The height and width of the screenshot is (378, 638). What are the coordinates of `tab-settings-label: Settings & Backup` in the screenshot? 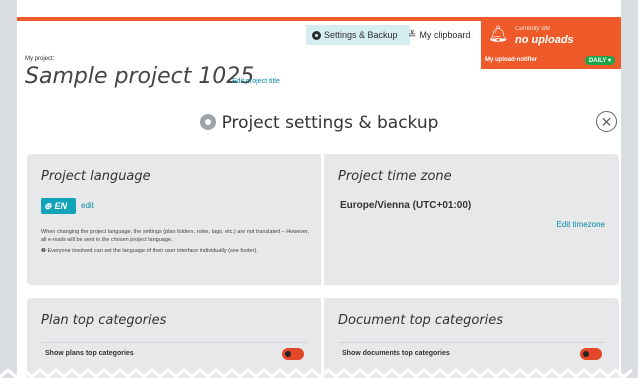 It's located at (361, 35).